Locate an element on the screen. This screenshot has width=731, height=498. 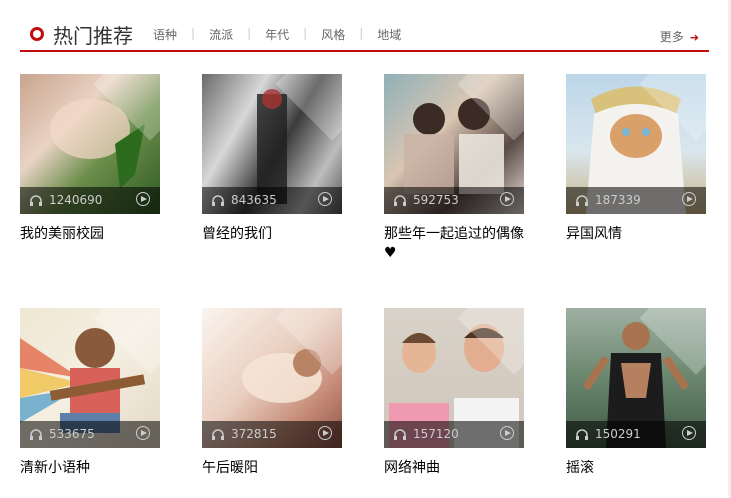
play-stats-bar: 533675 is located at coordinates (90, 434).